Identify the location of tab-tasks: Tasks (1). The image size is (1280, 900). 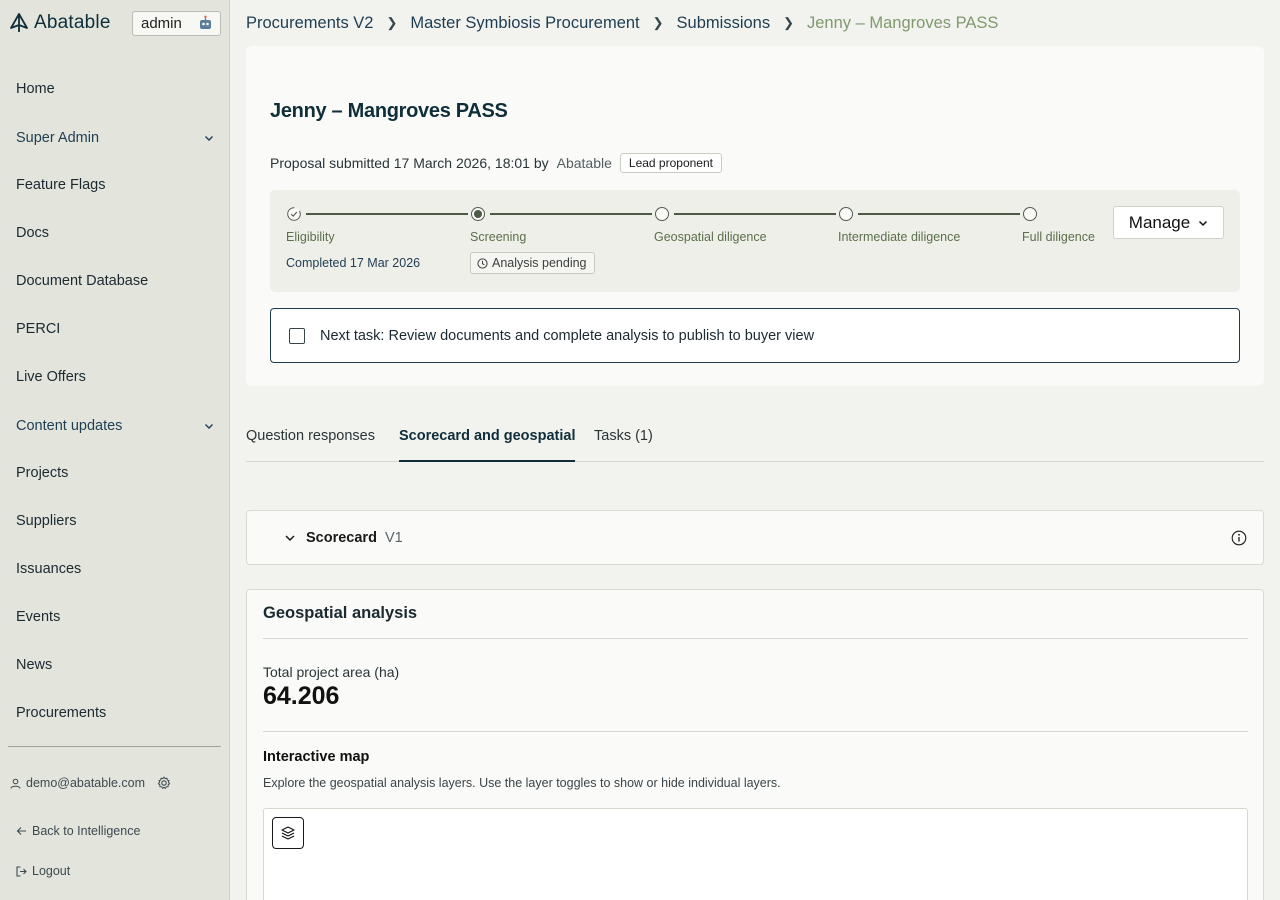
(623, 445).